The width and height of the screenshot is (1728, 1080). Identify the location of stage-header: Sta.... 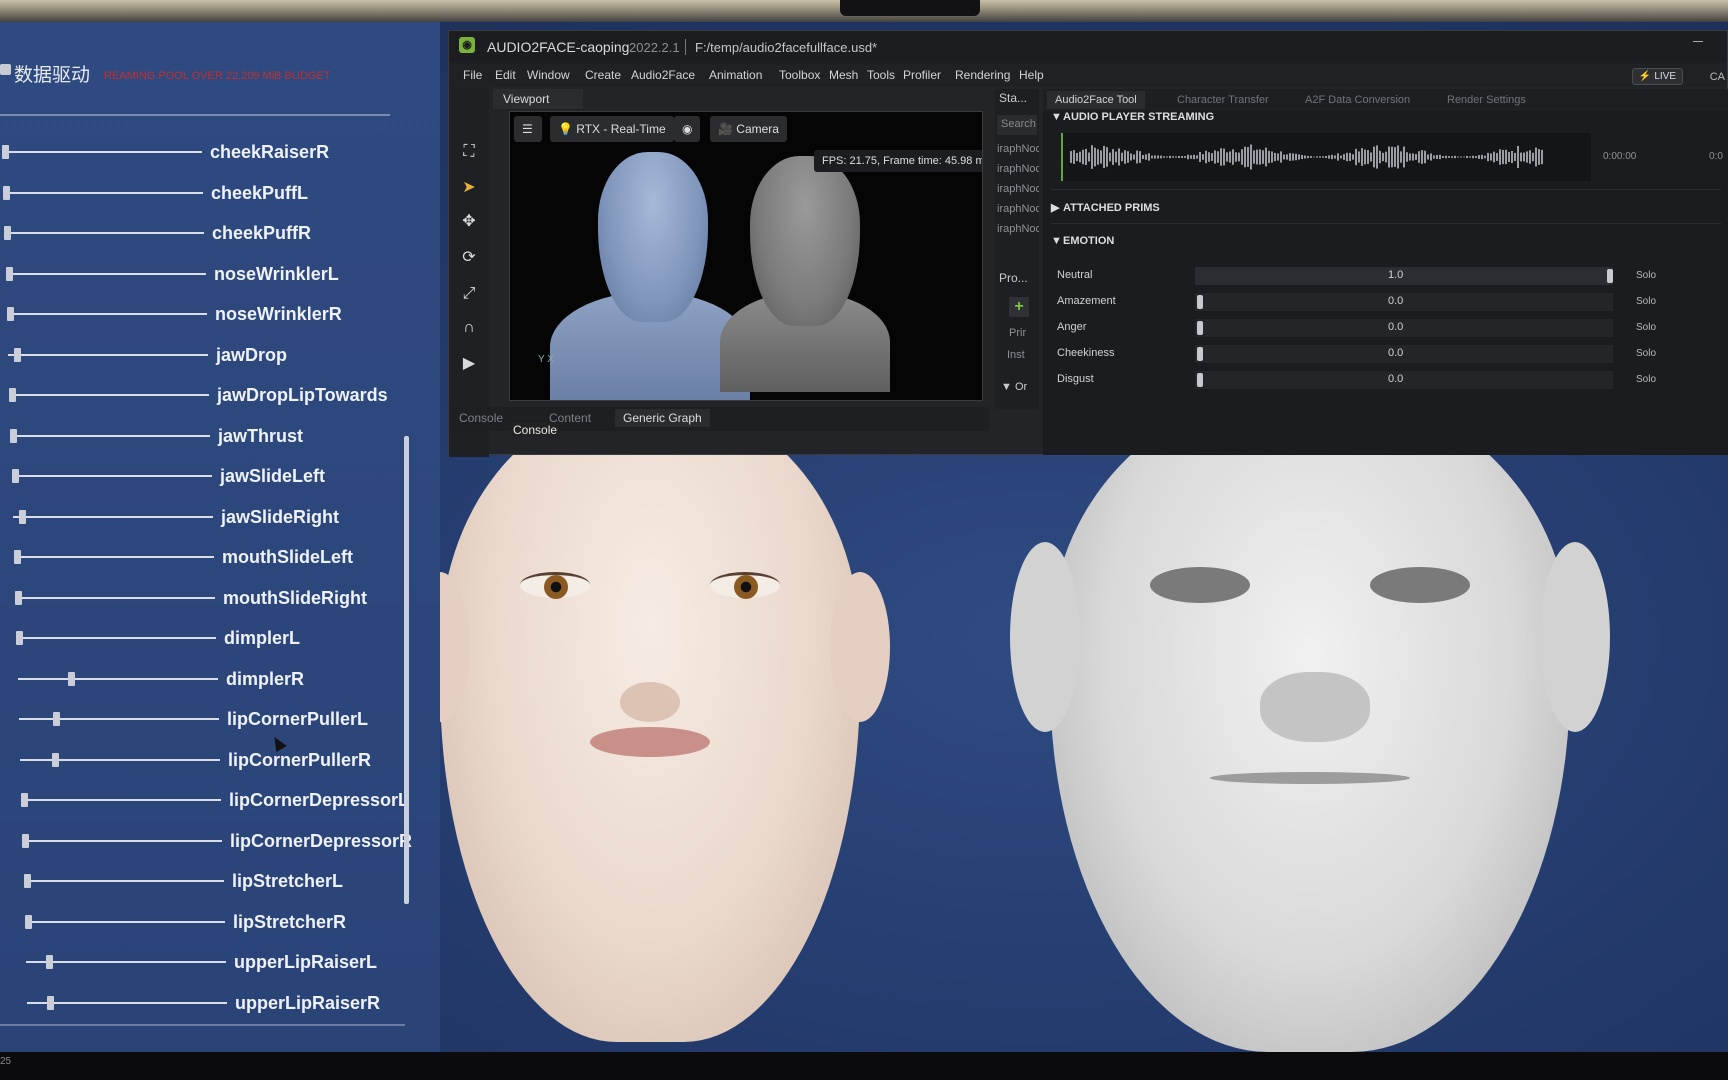
(1013, 98).